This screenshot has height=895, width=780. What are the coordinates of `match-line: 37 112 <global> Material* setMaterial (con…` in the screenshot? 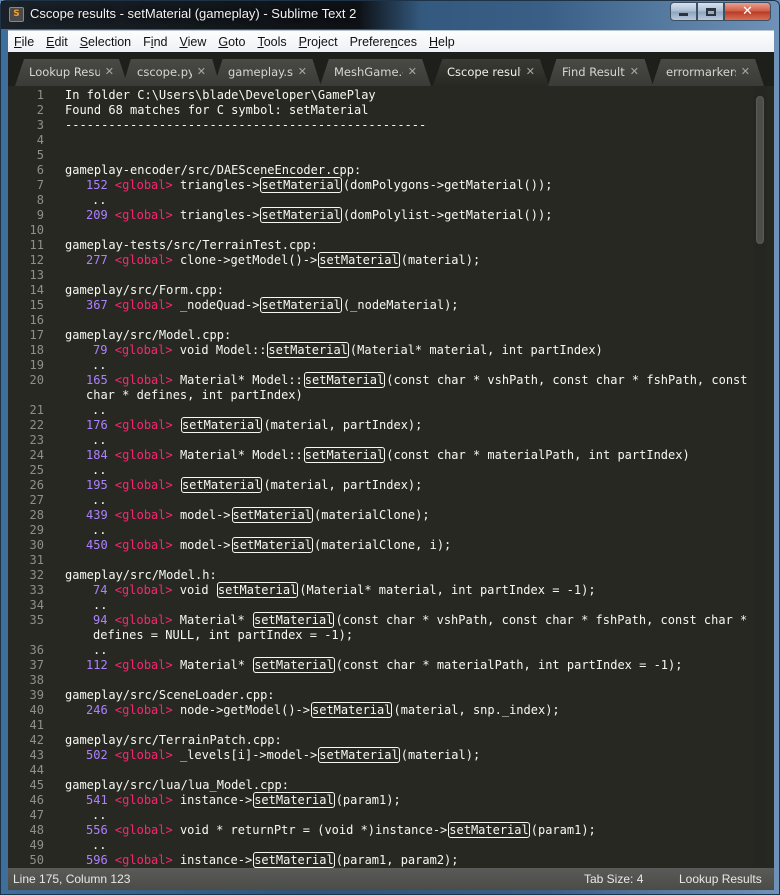 It's located at (373, 665).